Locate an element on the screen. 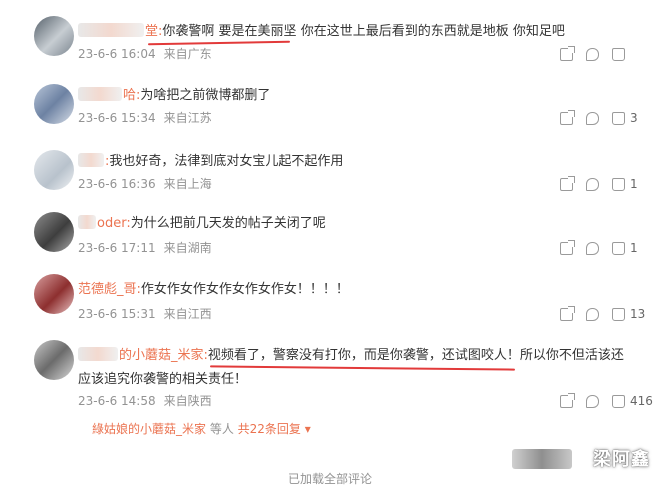 Image resolution: width=660 pixels, height=487 pixels. comment-body: 我也好奇，法律到底对女宝儿起不起作用 is located at coordinates (226, 161).